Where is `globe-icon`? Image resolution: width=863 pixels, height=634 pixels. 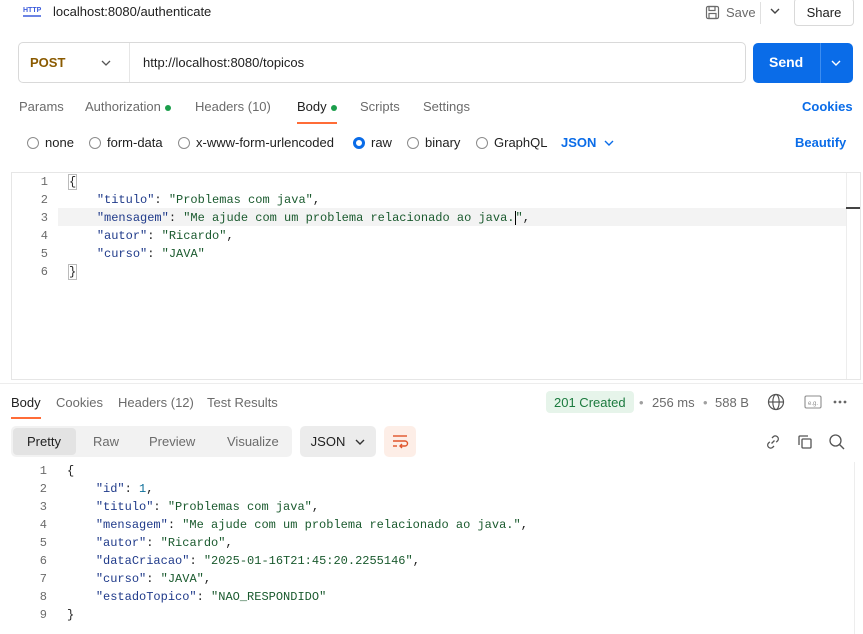
globe-icon is located at coordinates (776, 402).